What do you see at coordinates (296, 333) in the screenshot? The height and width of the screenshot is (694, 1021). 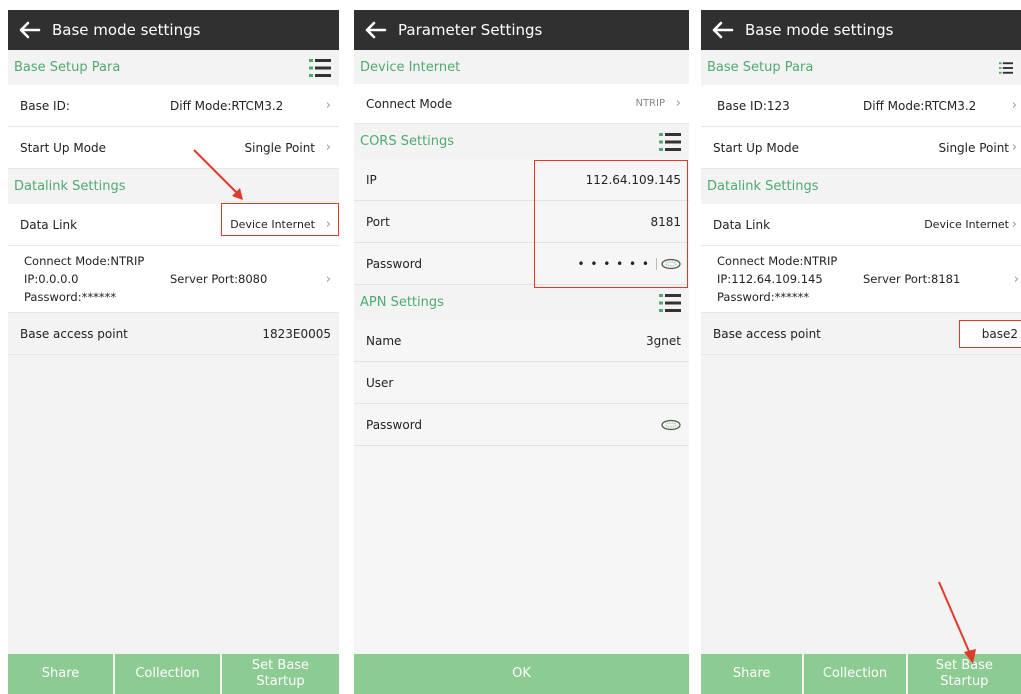 I see `base-access-point-value: 1823E0005` at bounding box center [296, 333].